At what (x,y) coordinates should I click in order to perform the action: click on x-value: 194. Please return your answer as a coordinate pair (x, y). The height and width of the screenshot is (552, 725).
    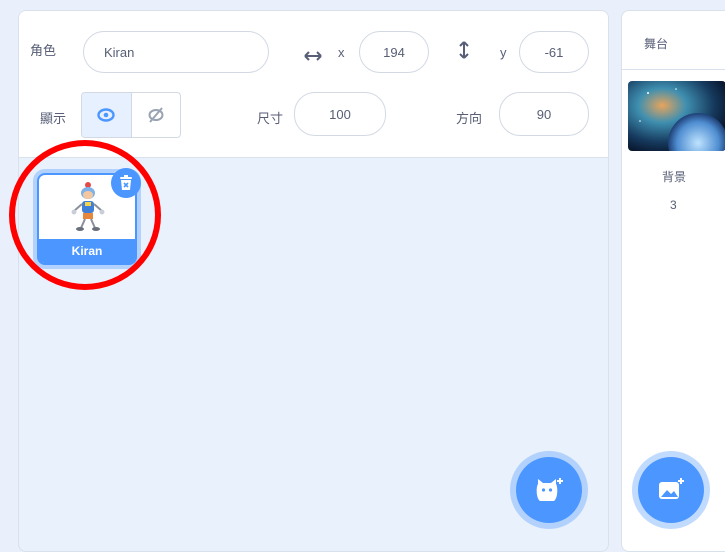
    Looking at the image, I should click on (394, 52).